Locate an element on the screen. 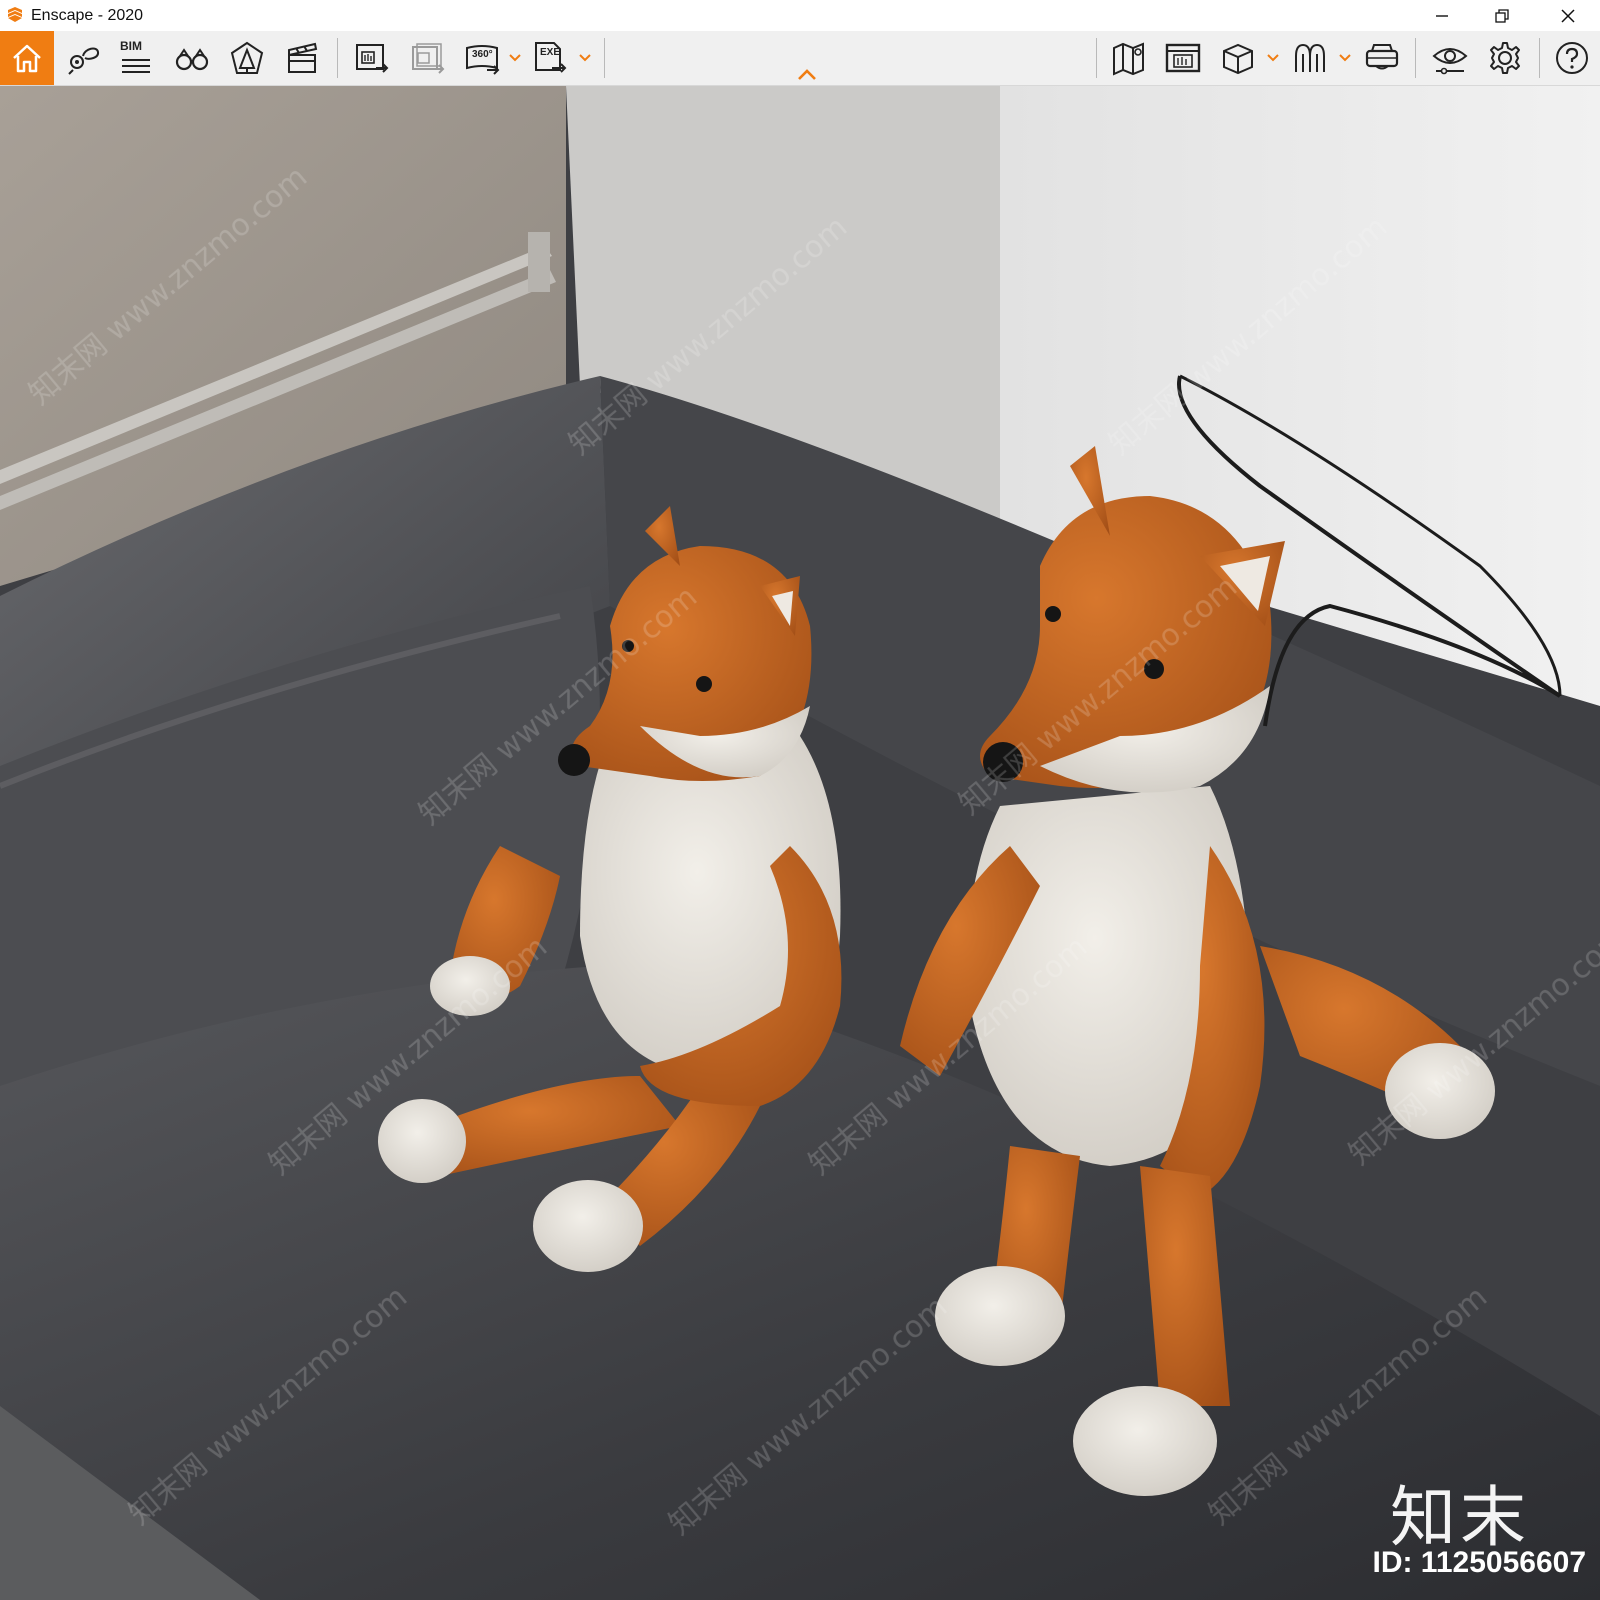 The height and width of the screenshot is (1600, 1600). render-export-icon is located at coordinates (372, 58).